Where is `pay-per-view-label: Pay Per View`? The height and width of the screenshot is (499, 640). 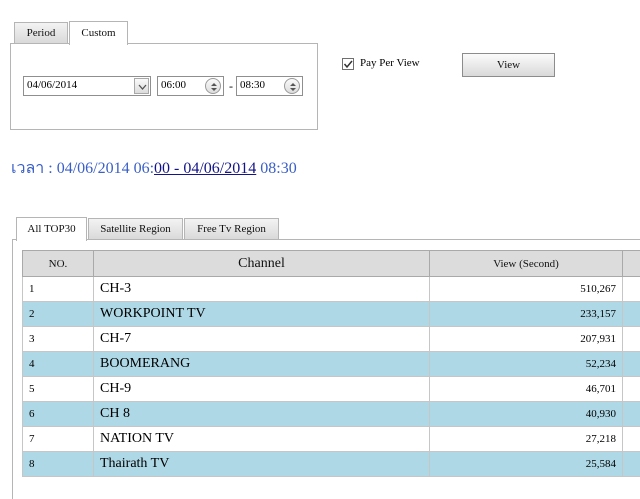 pay-per-view-label: Pay Per View is located at coordinates (390, 63).